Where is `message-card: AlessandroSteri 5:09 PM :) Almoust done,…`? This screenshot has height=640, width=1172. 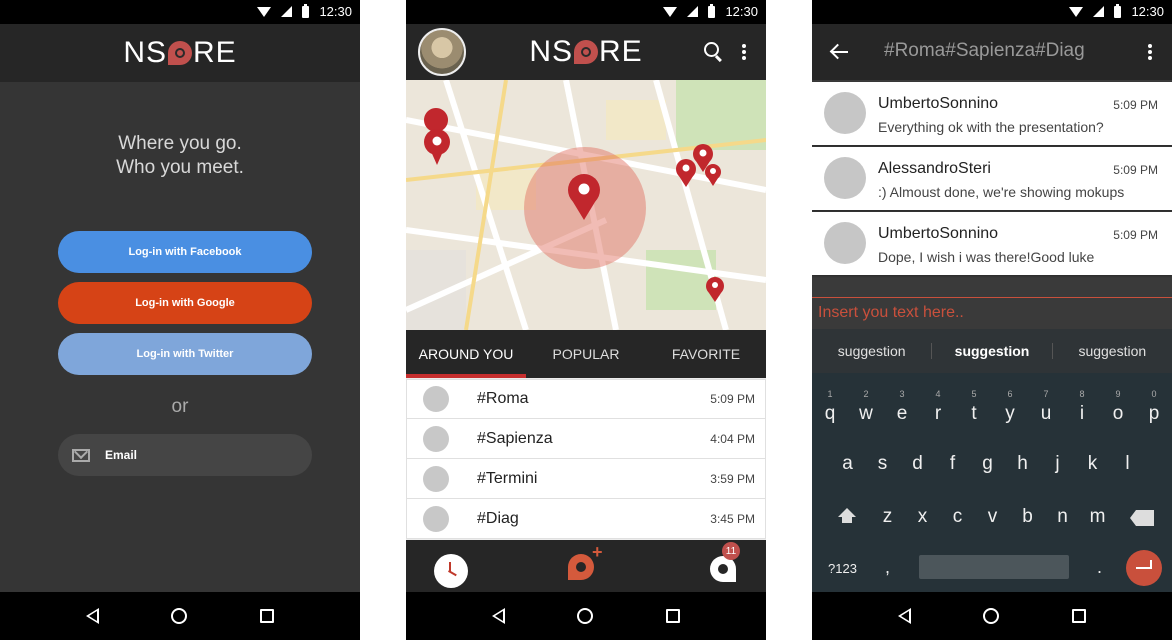
message-card: AlessandroSteri 5:09 PM :) Almoust done,… is located at coordinates (992, 178).